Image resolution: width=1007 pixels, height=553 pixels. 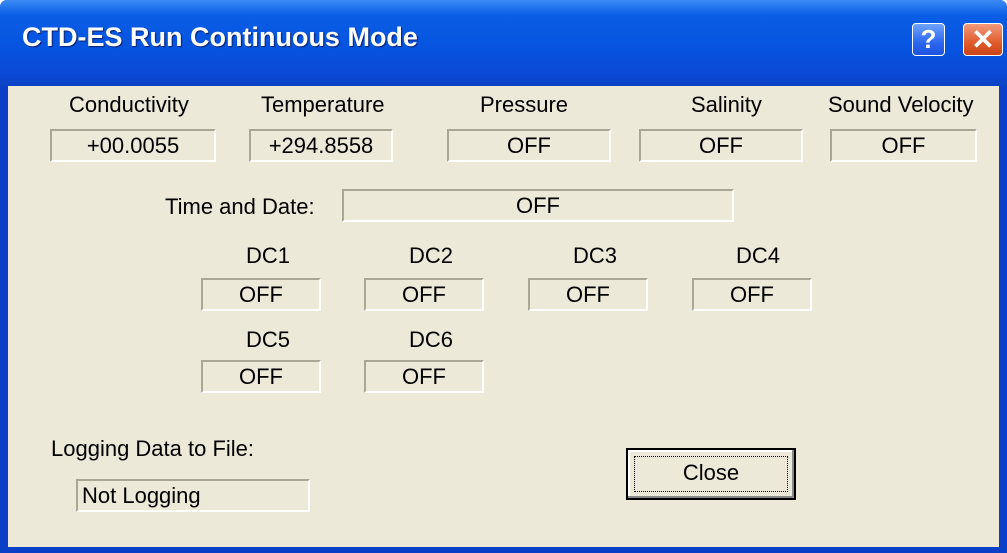 I want to click on conductivity-label: Conductivity, so click(x=129, y=104).